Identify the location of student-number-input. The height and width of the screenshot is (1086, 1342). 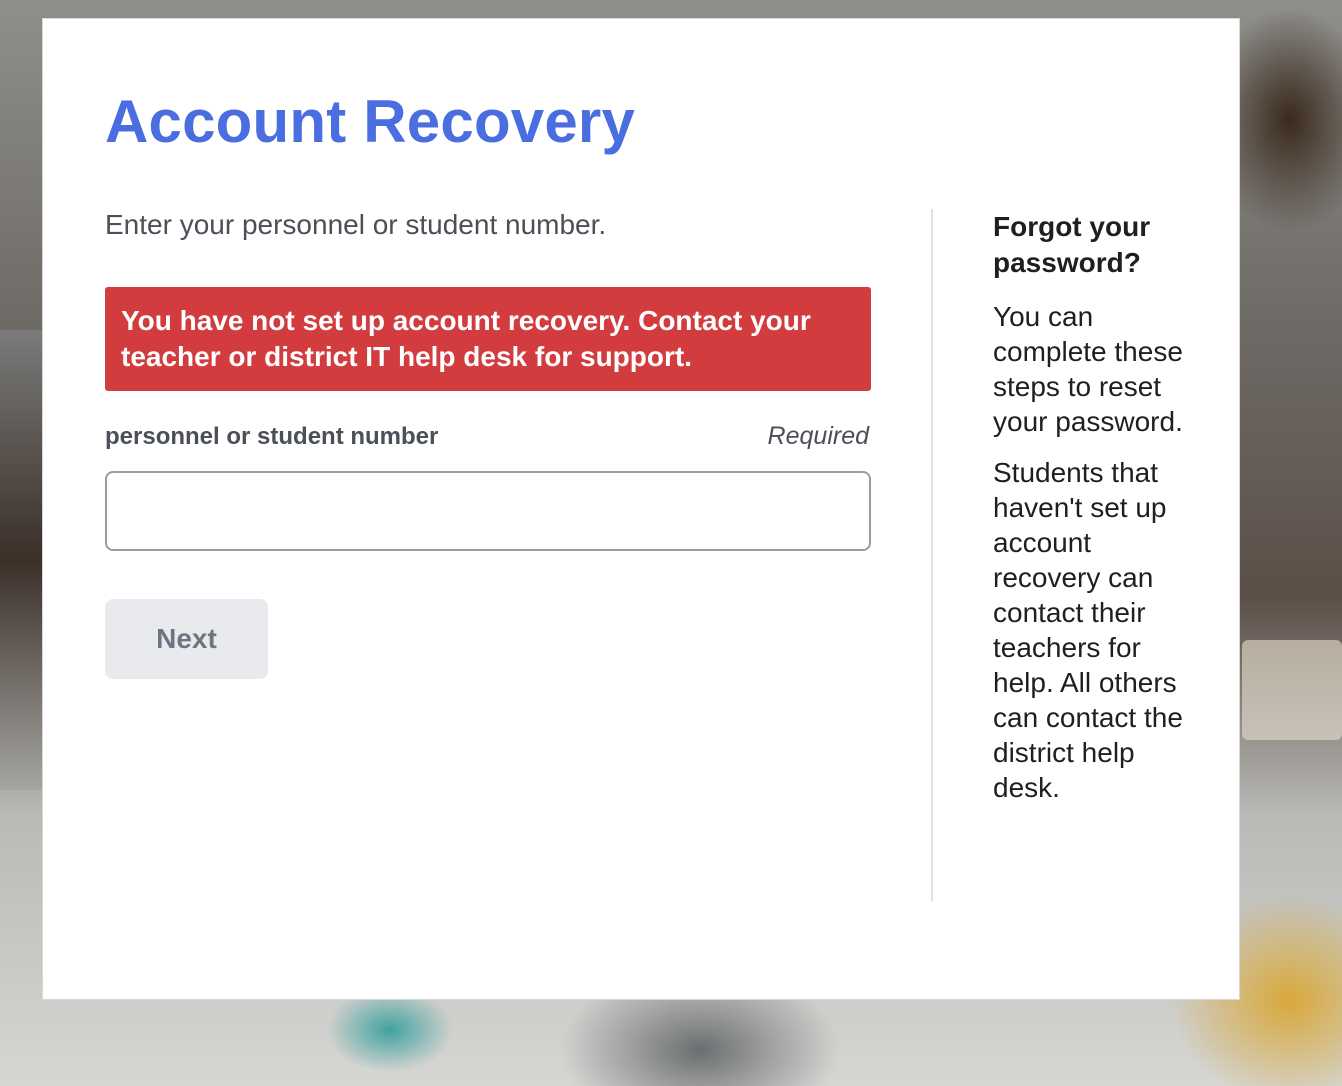
(488, 511).